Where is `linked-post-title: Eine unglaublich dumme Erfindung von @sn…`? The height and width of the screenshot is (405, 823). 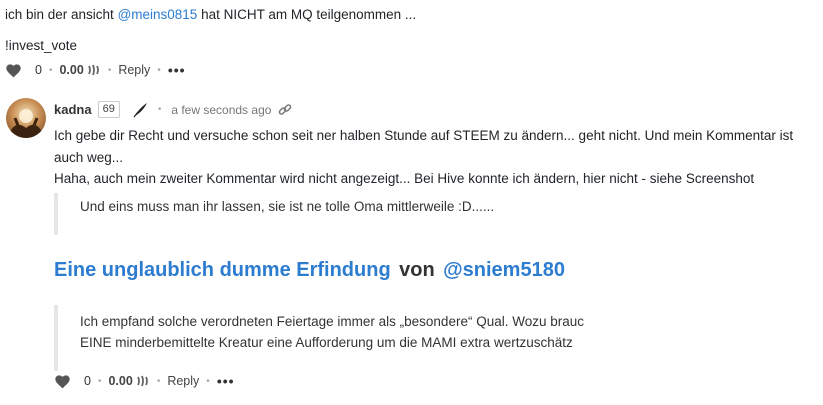
linked-post-title: Eine unglaublich dumme Erfindung von @sn… is located at coordinates (309, 270).